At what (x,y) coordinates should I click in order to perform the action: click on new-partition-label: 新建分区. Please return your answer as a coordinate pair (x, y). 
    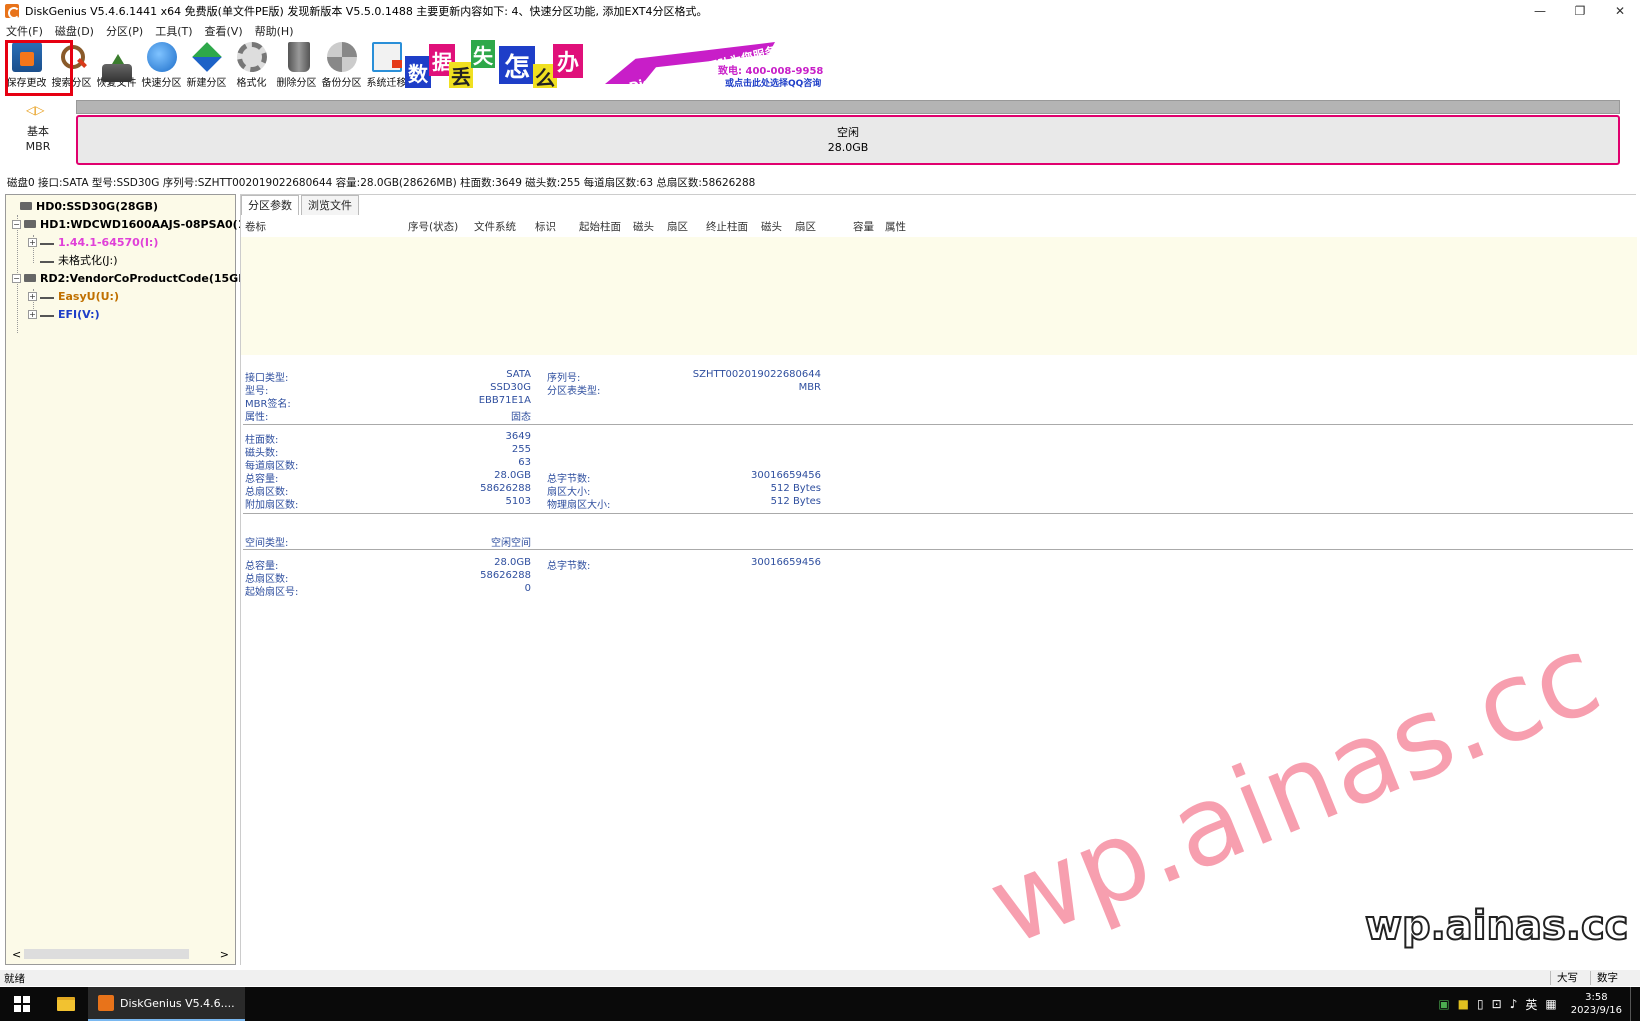
    Looking at the image, I should click on (206, 83).